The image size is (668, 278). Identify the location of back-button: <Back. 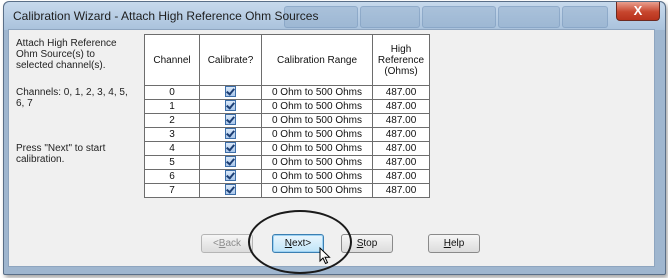
(227, 243).